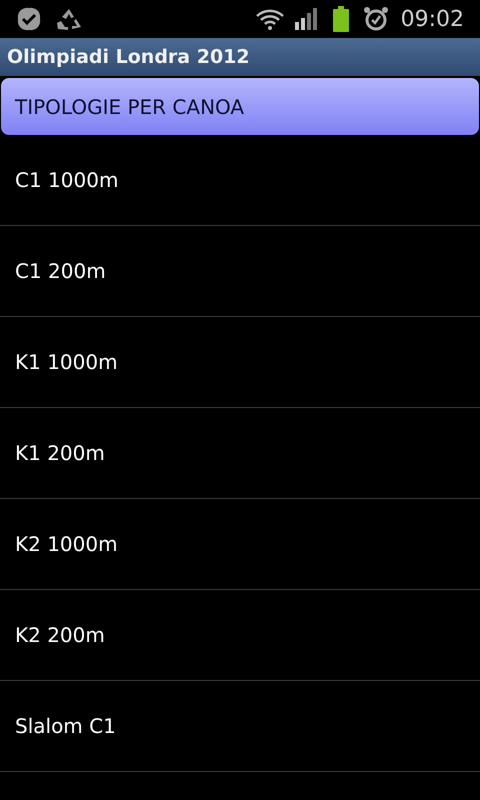 The width and height of the screenshot is (480, 800). Describe the element at coordinates (432, 20) in the screenshot. I see `status-time: 09:02` at that location.